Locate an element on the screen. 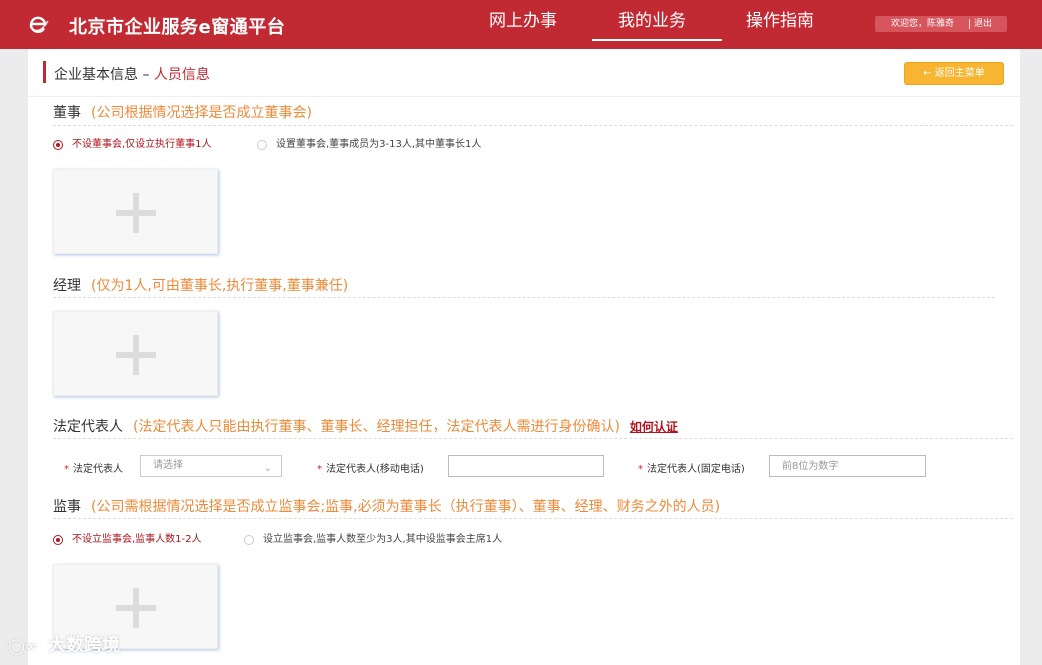 This screenshot has width=1042, height=665. board-title: 董事 is located at coordinates (67, 113).